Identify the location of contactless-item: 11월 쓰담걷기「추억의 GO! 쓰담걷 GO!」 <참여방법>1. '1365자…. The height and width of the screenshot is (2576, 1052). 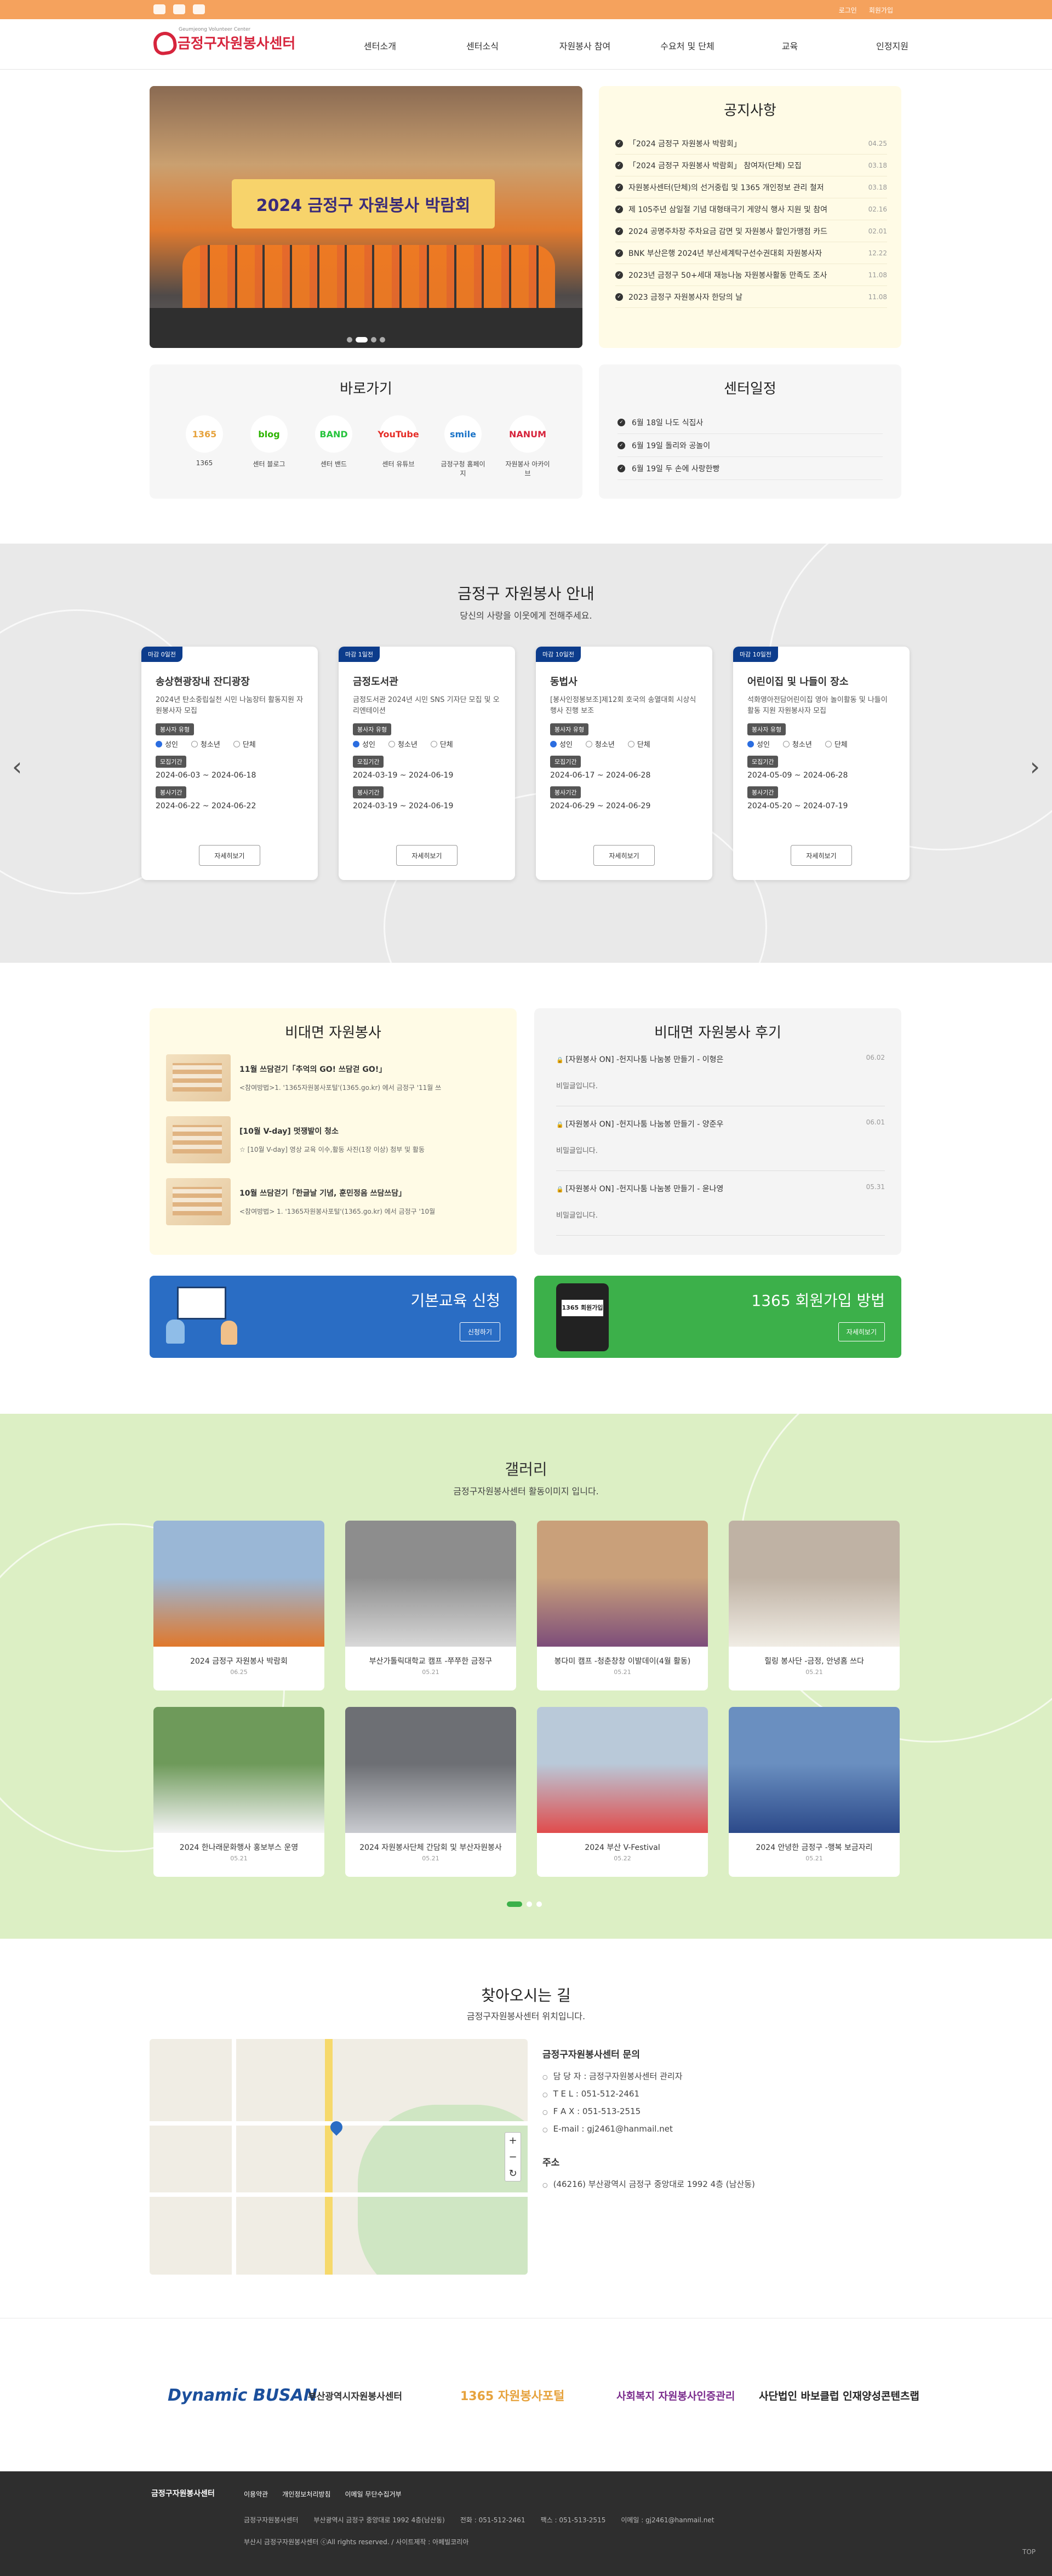
(333, 1078).